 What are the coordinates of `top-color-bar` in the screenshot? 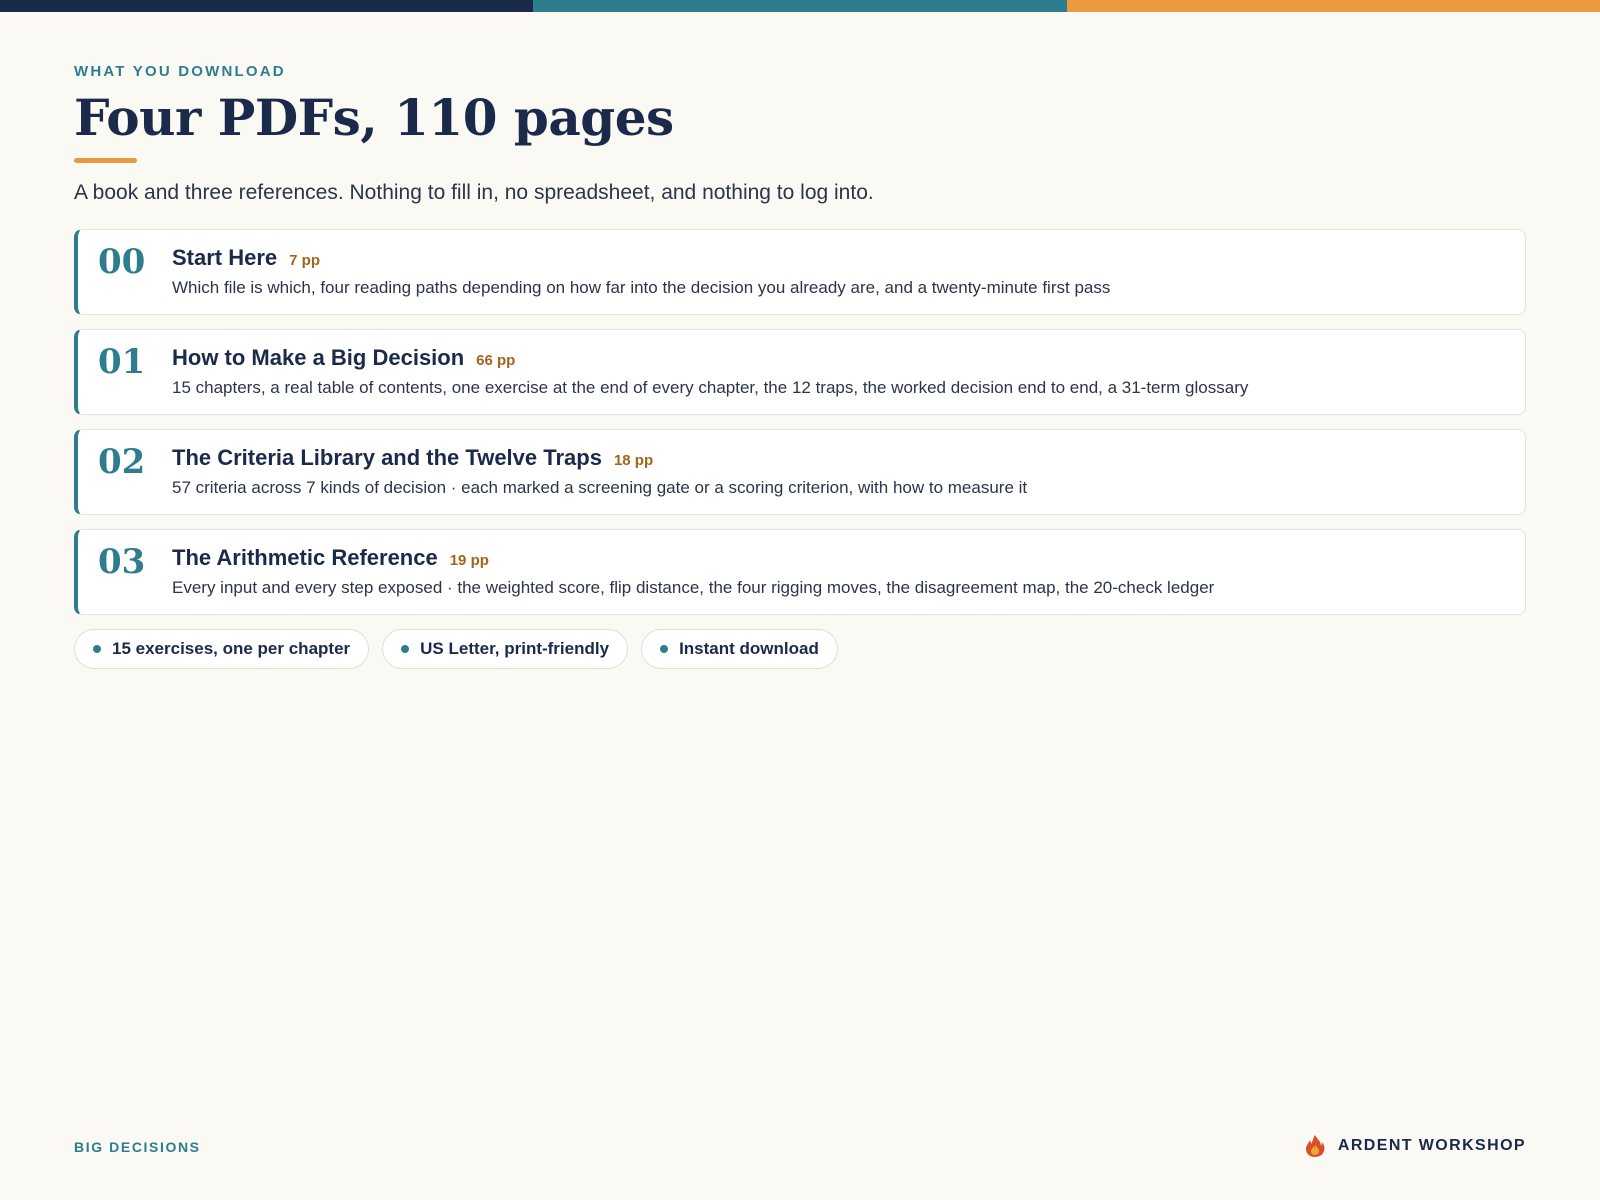 It's located at (800, 6).